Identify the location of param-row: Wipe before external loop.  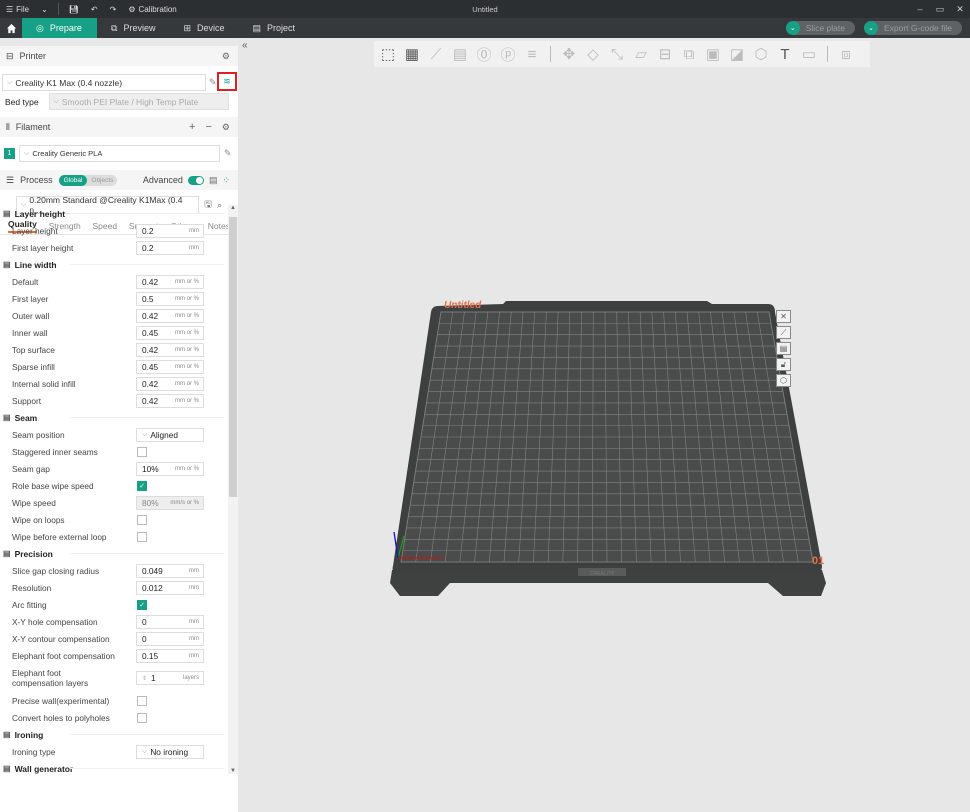
(114, 536).